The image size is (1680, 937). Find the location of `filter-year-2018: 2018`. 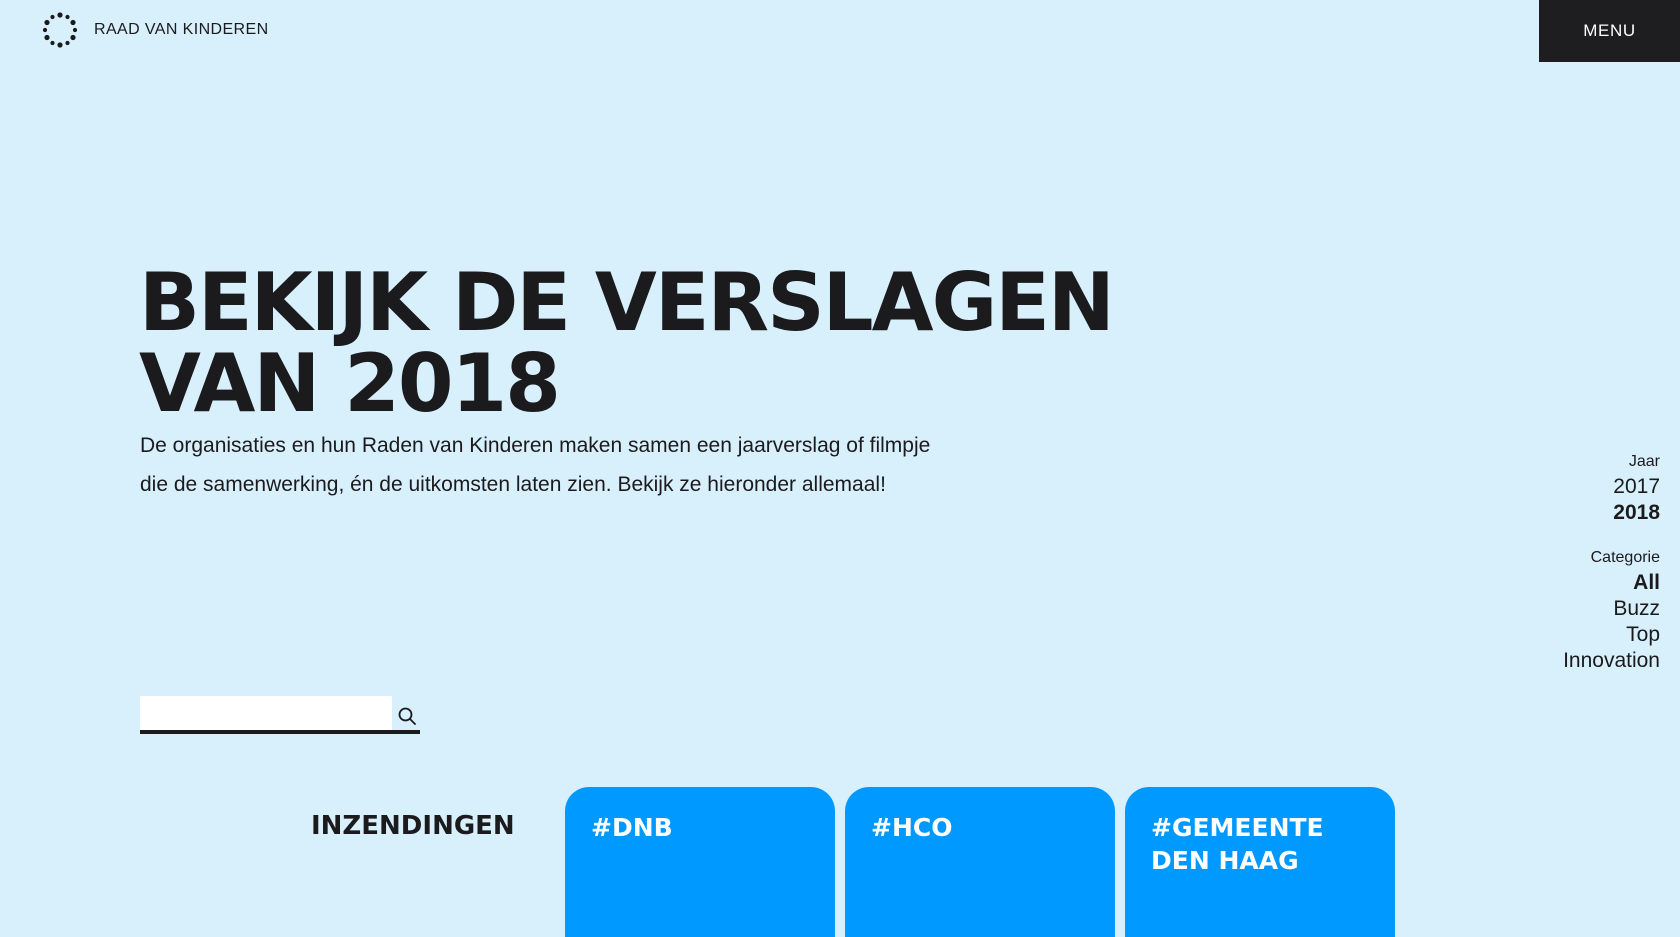

filter-year-2018: 2018 is located at coordinates (1560, 513).